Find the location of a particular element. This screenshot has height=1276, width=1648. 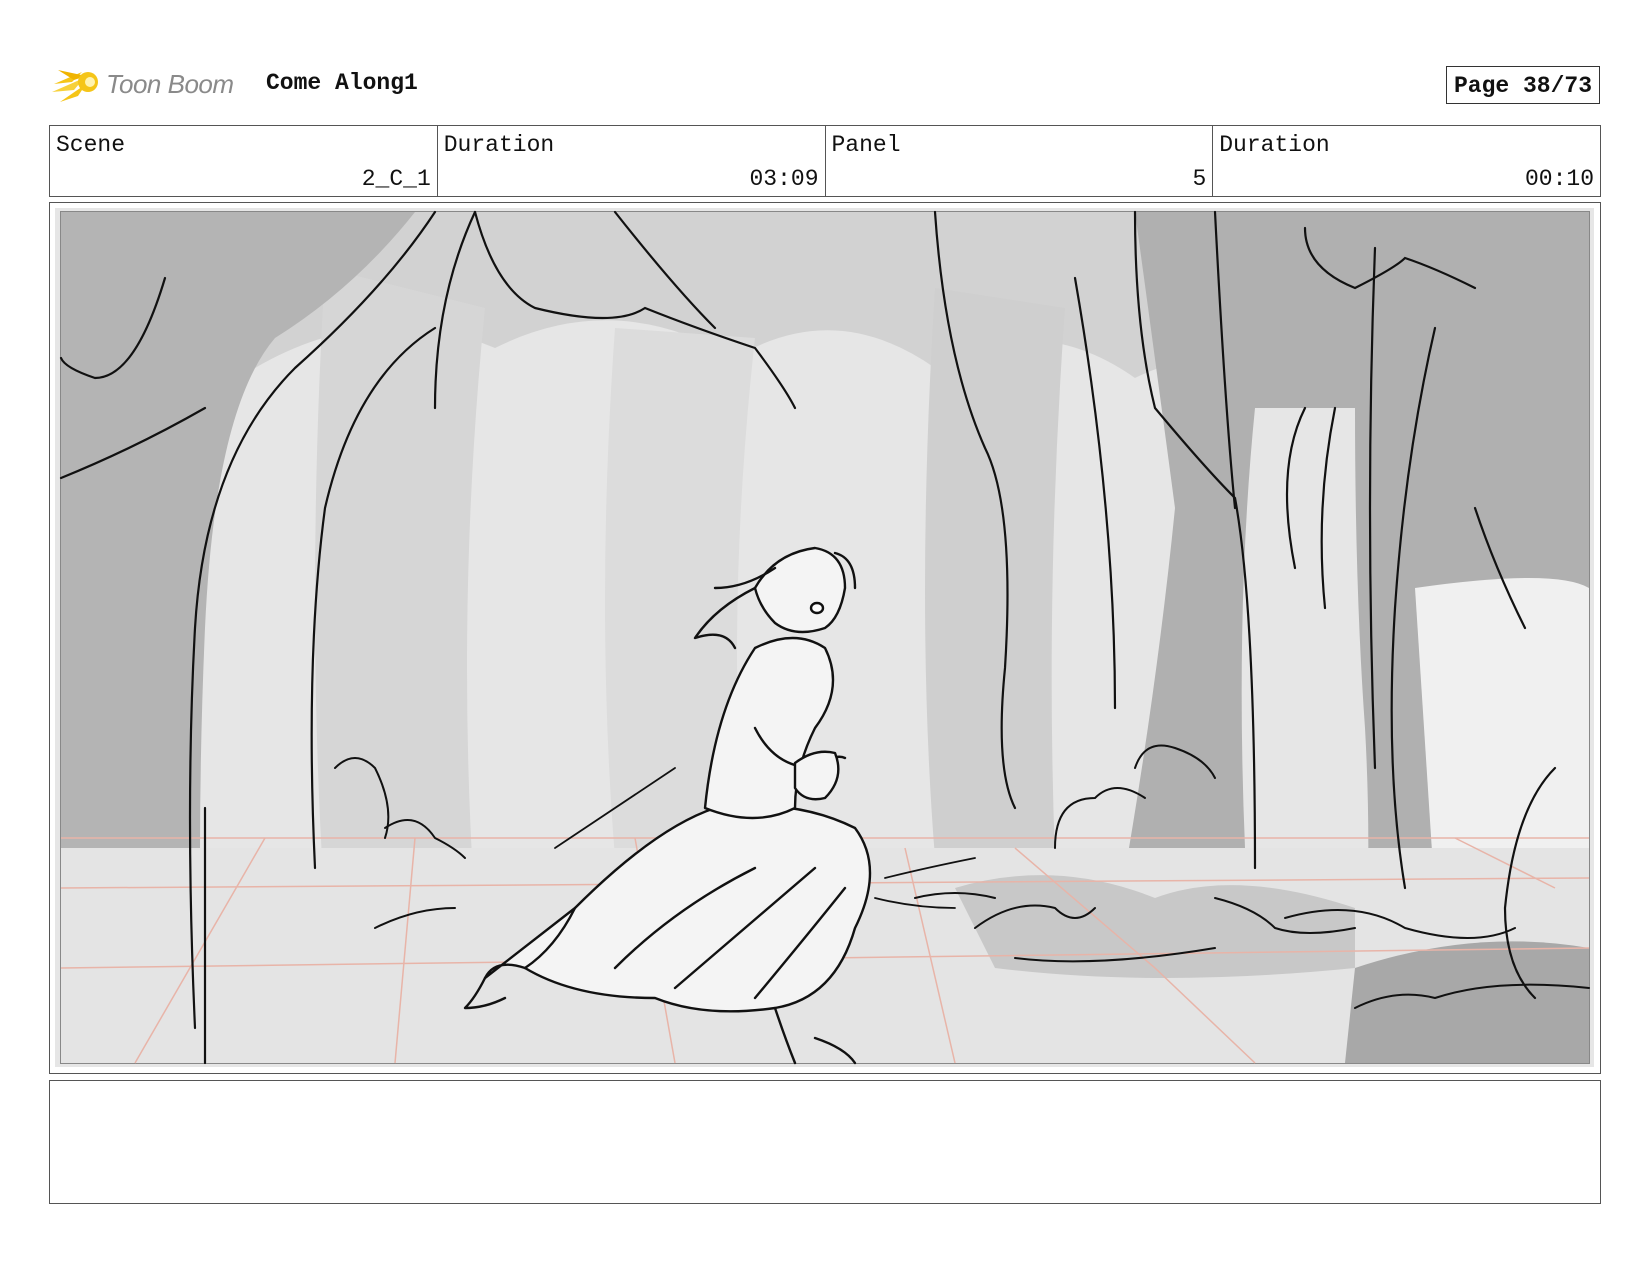

page-header: Toon Boom Come Along1 Page 38/73 is located at coordinates (826, 84).